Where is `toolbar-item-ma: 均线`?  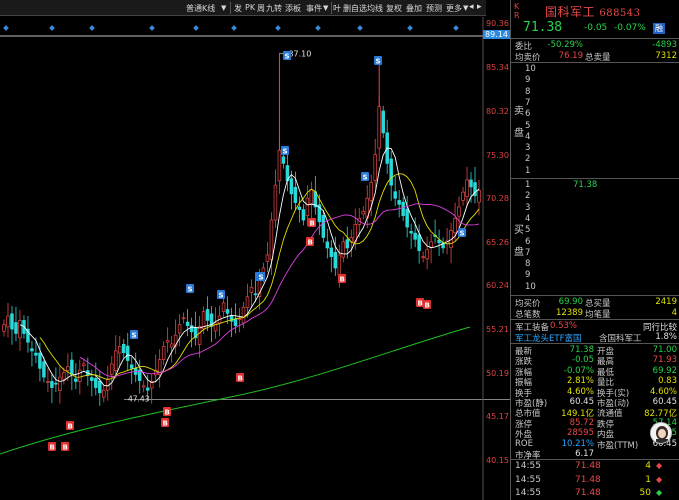
toolbar-item-ma: 均线 is located at coordinates (375, 8).